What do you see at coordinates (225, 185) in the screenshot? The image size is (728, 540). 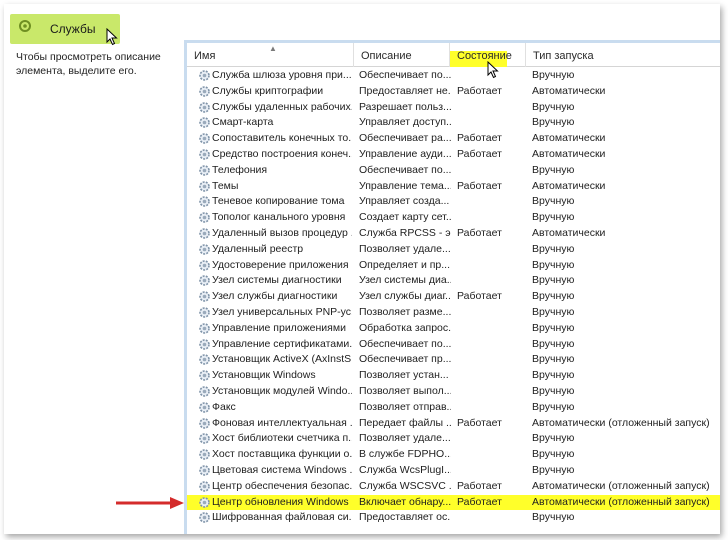 I see `service-name: Темы` at bounding box center [225, 185].